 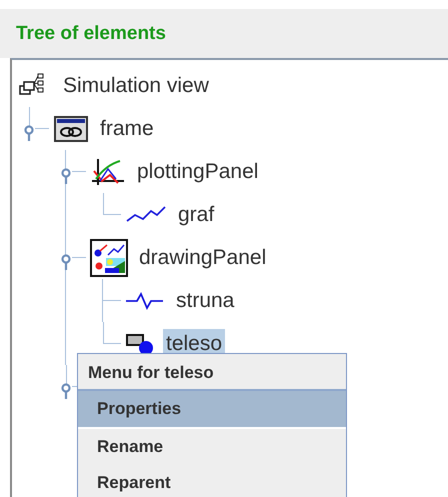 I want to click on zigzag-line-icon, so click(x=146, y=214).